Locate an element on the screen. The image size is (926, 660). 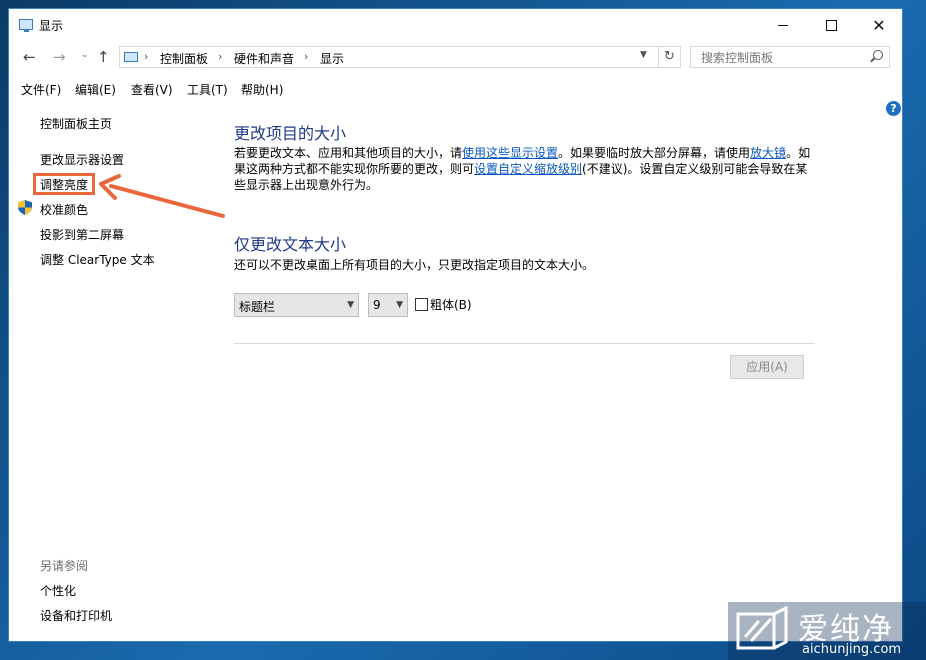
highlight-box is located at coordinates (64, 184).